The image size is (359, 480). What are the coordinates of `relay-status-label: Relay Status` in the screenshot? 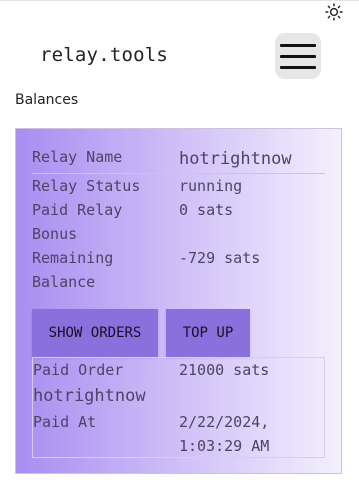 It's located at (86, 186).